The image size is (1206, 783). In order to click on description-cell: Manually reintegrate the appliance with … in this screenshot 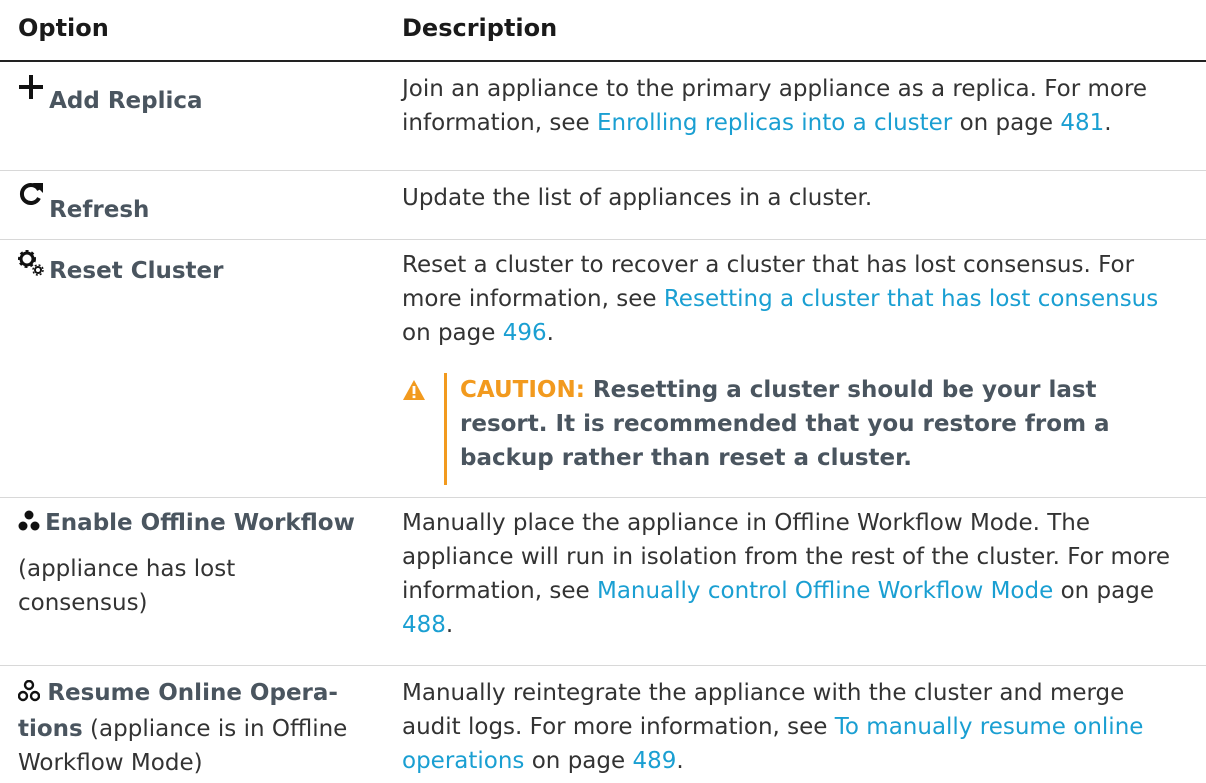, I will do `click(773, 727)`.